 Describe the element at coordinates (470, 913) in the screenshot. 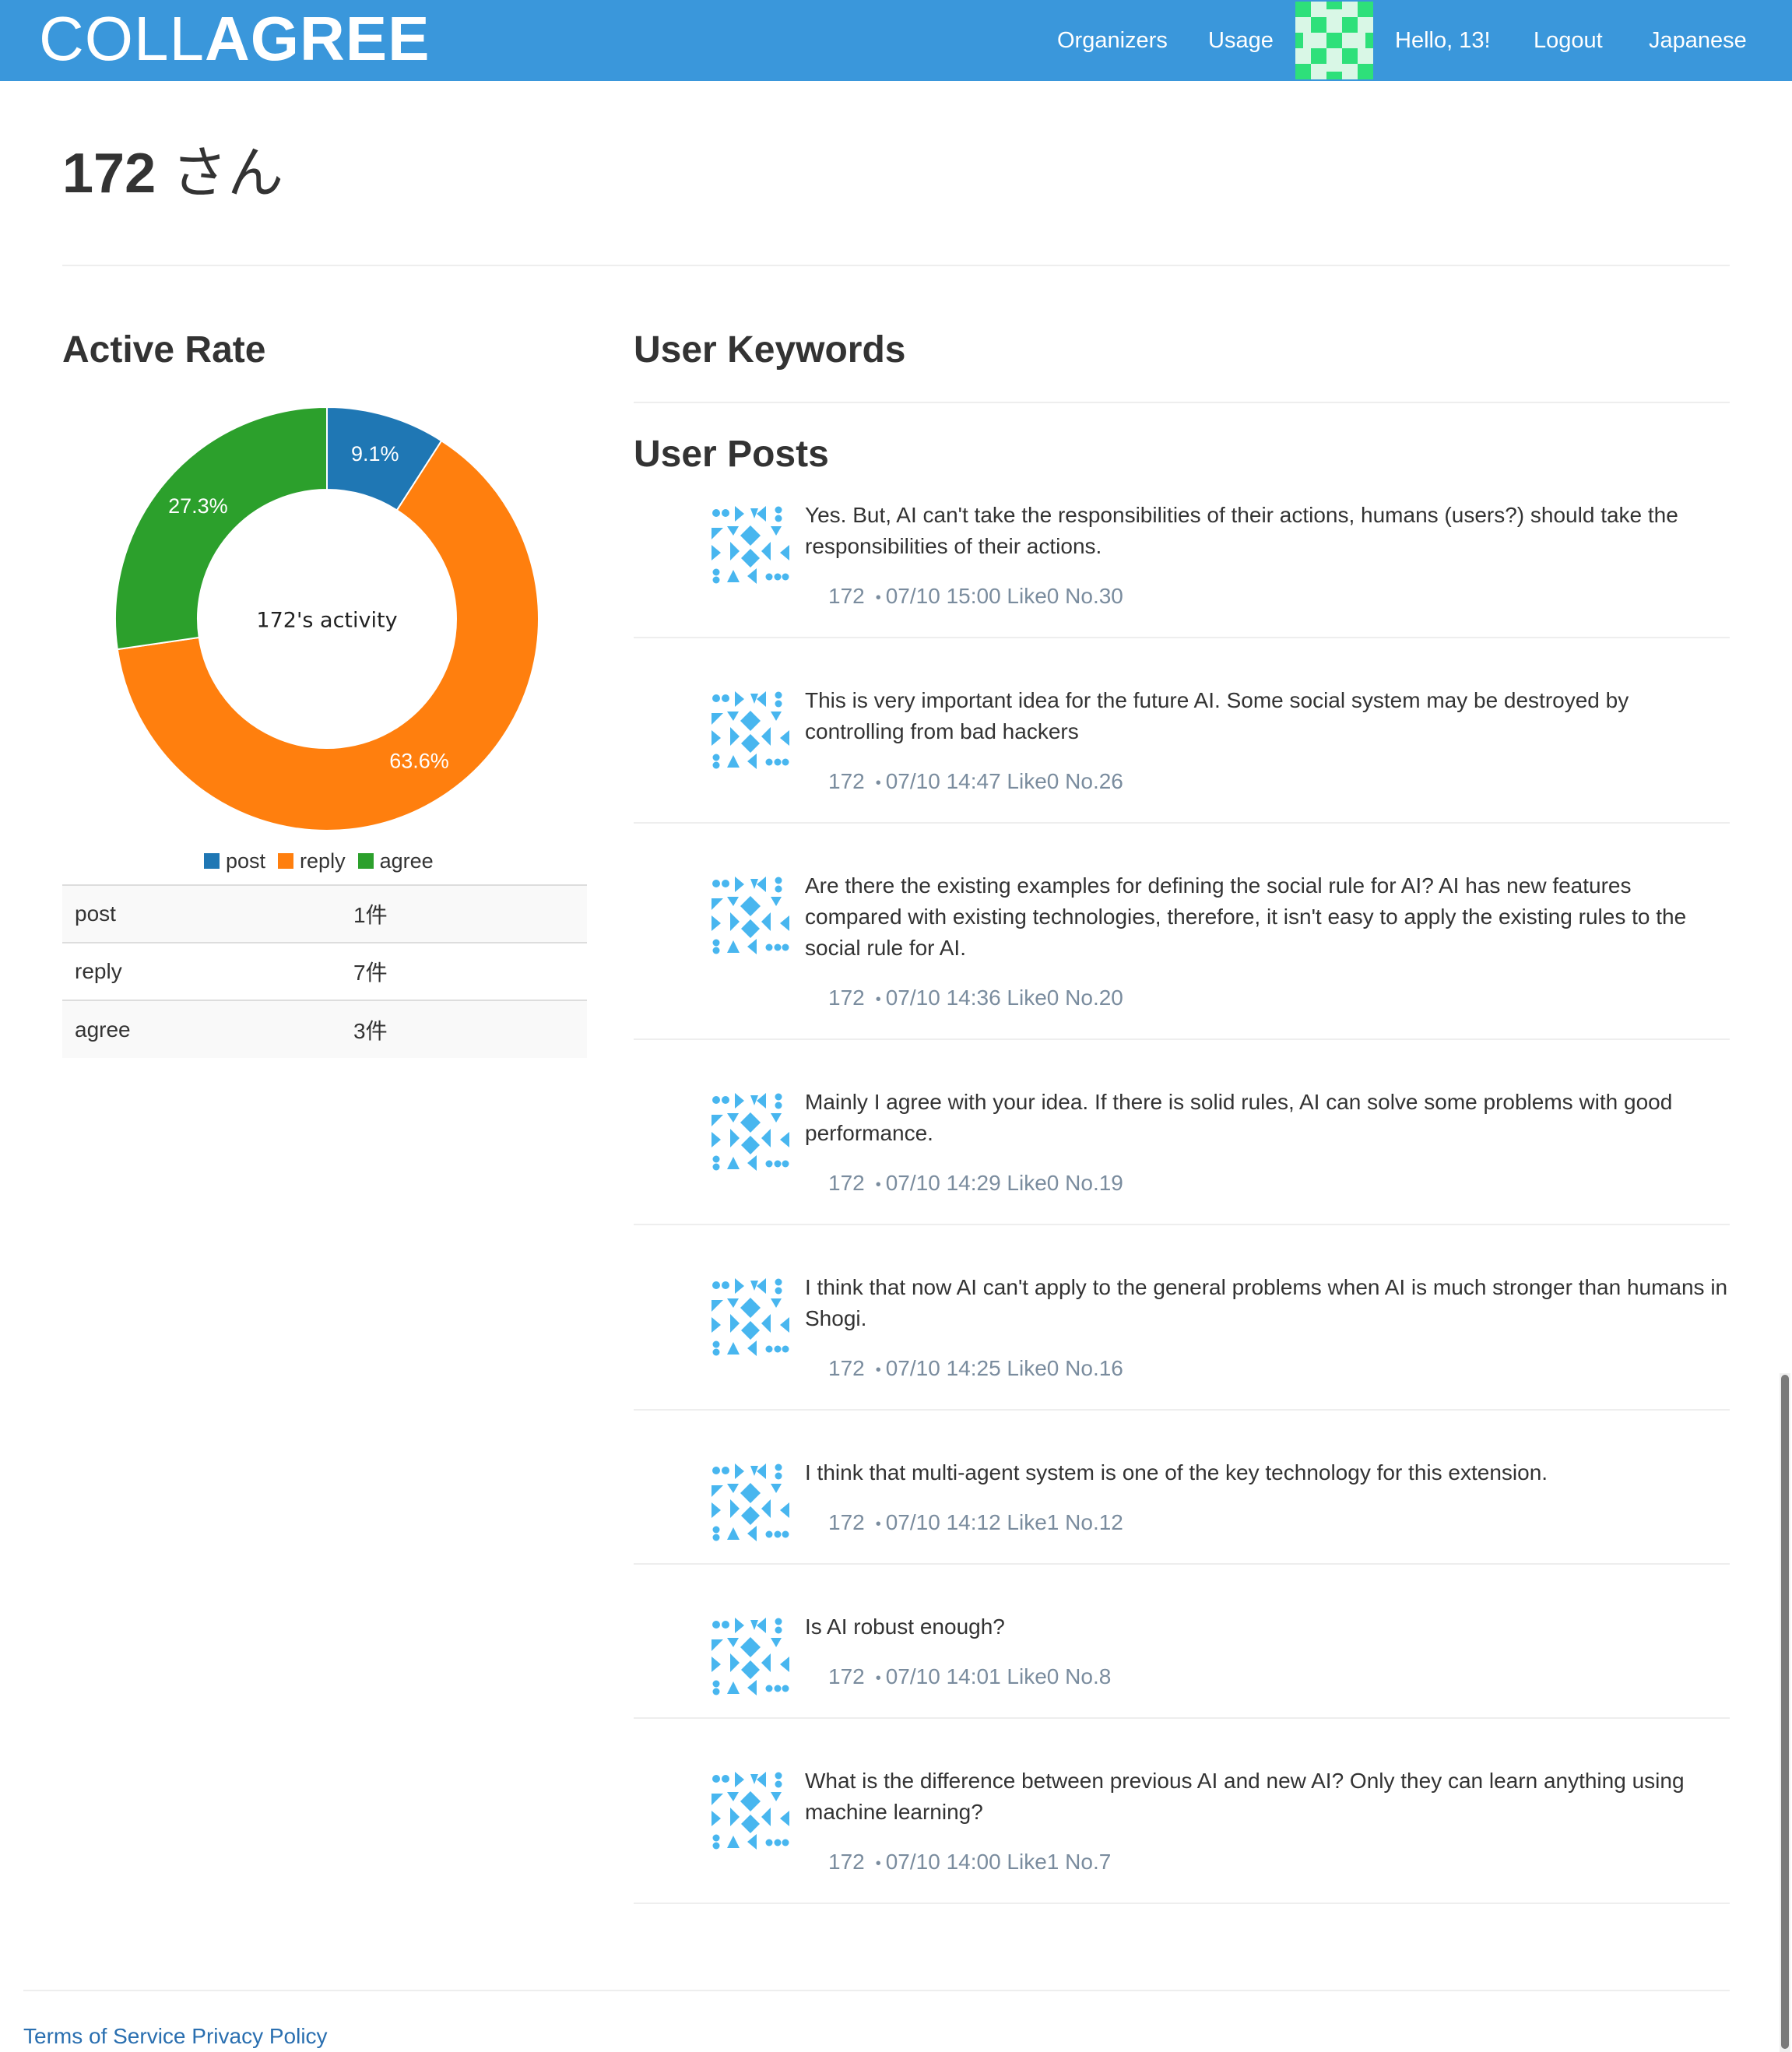

I see `table-cell-value: 1件` at that location.